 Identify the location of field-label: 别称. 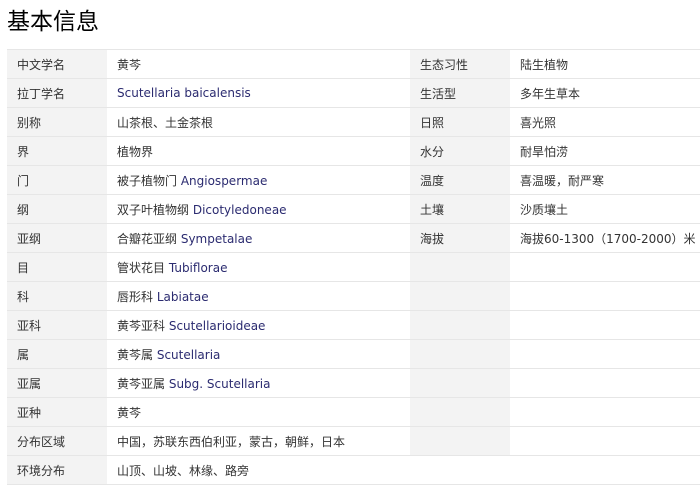
(57, 122).